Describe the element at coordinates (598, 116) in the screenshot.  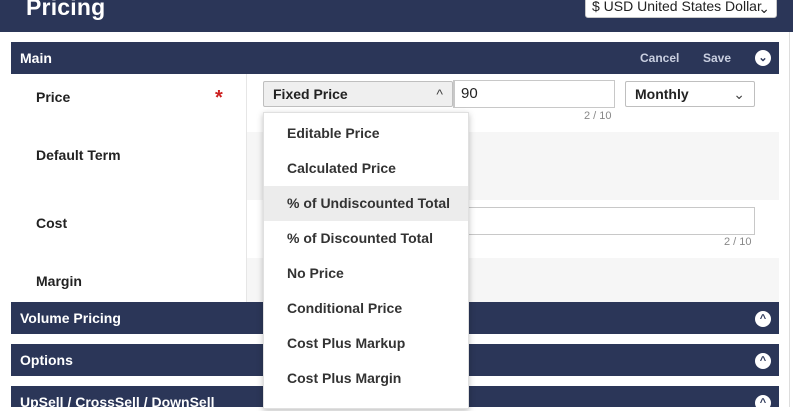
I see `price-char-counter: 2 / 10` at that location.